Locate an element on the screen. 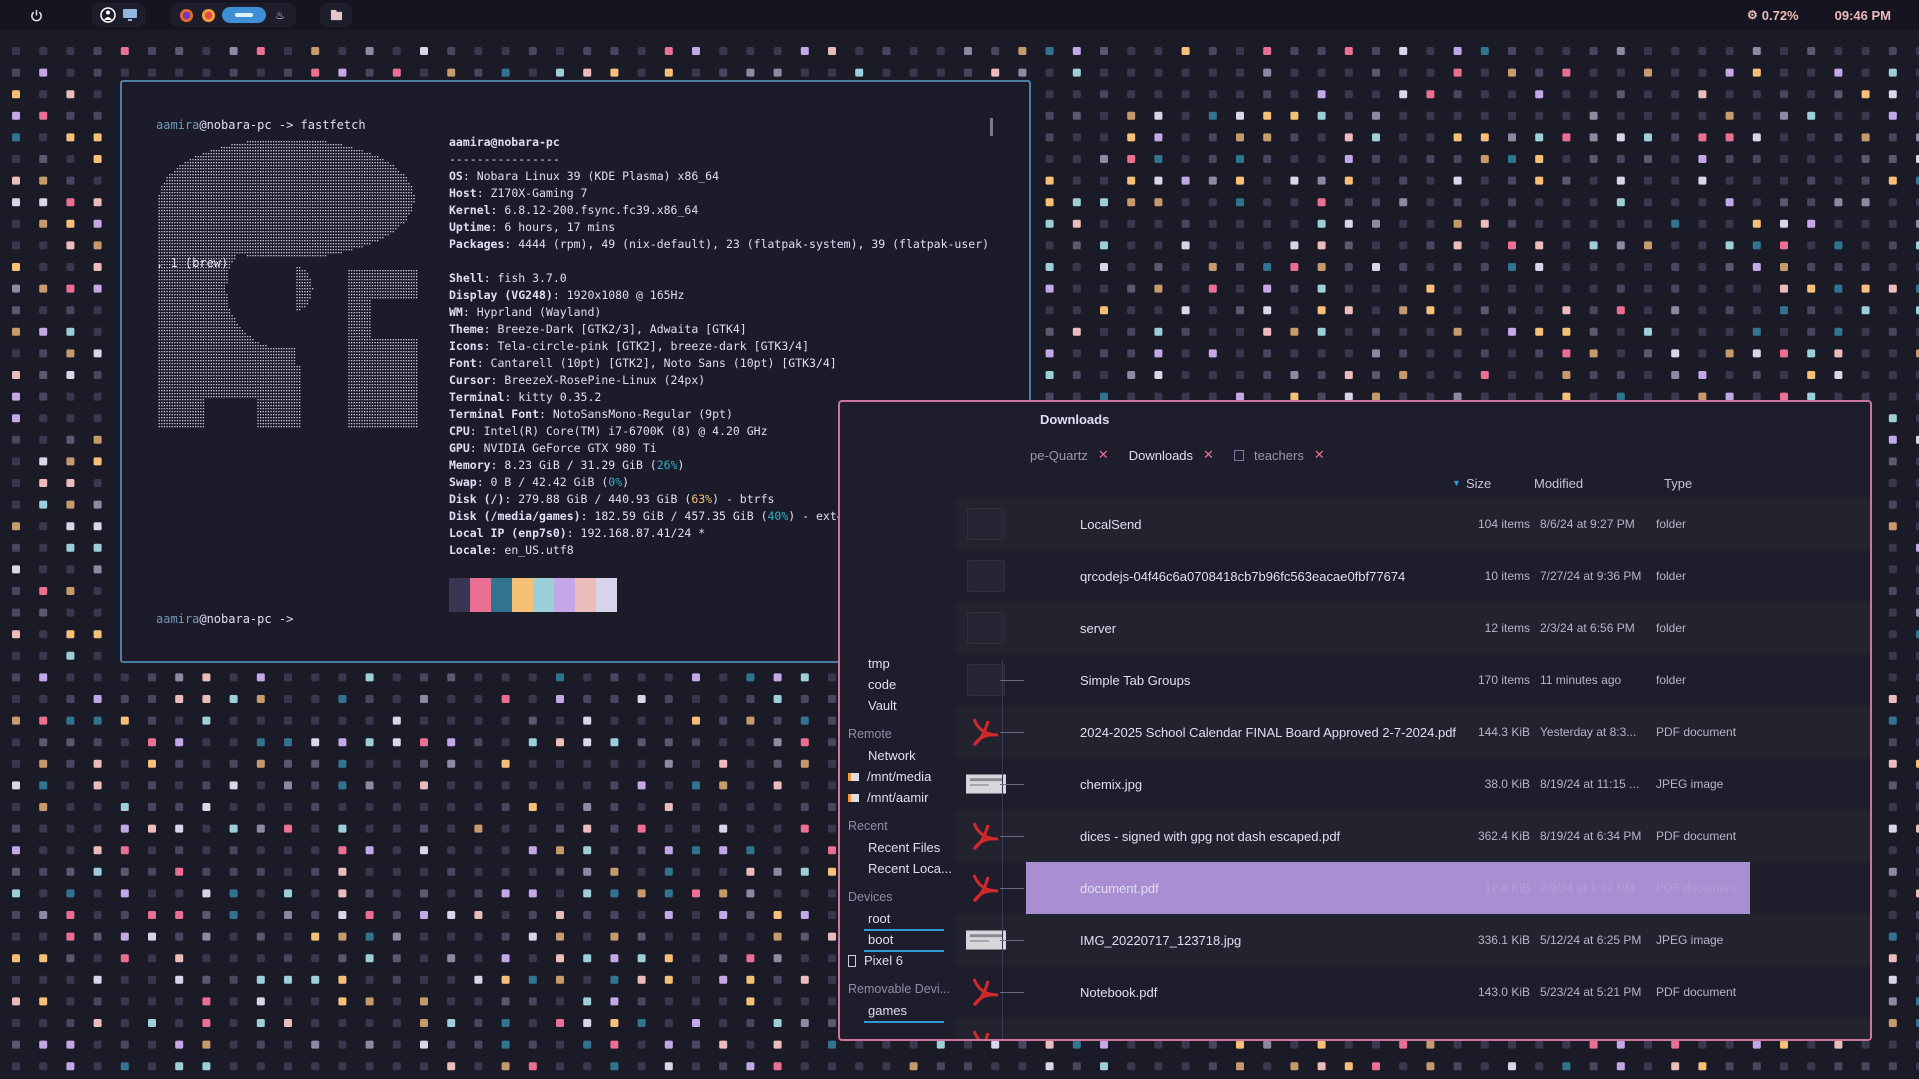  files-icon is located at coordinates (336, 15).